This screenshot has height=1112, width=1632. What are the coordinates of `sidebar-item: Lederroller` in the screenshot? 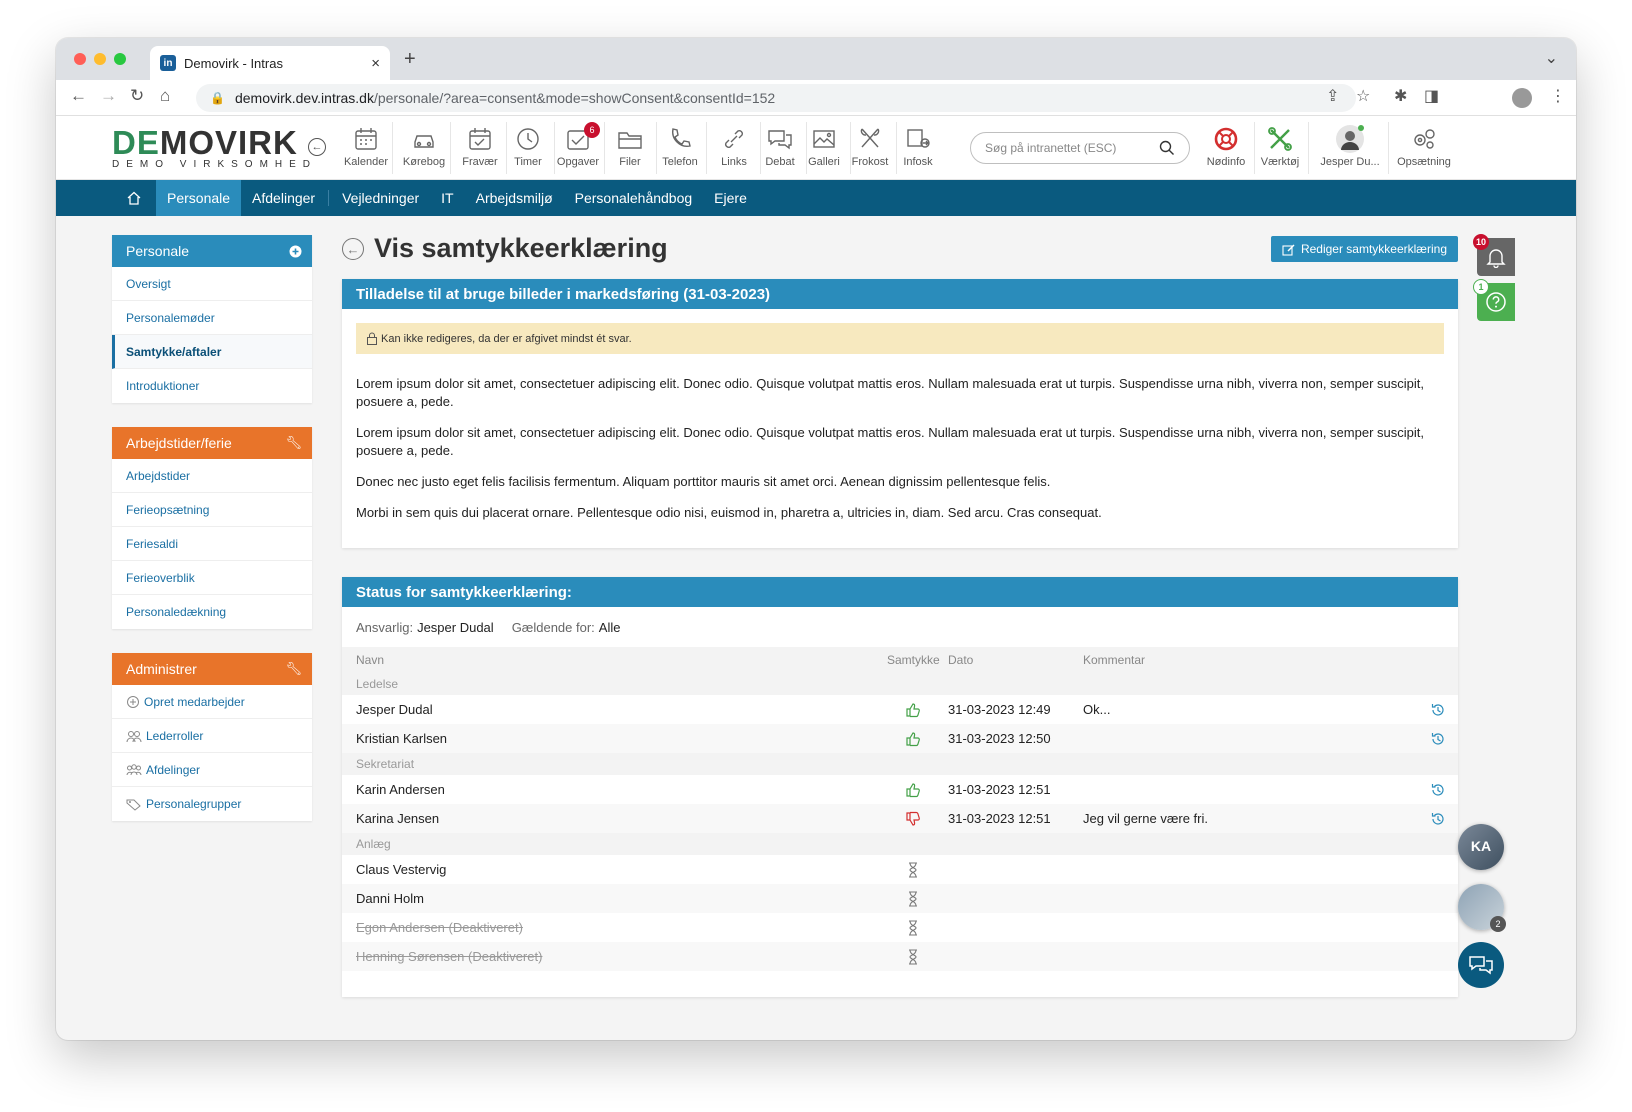 It's located at (212, 736).